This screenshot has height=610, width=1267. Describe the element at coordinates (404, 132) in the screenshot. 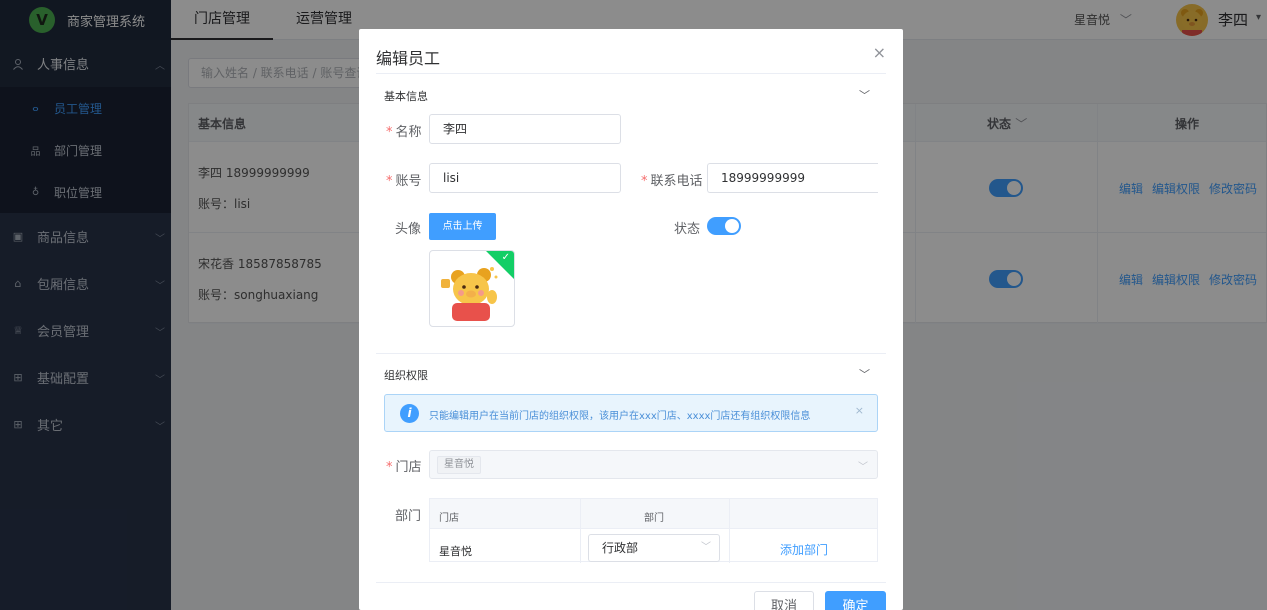

I see `name-label: * 名称` at that location.